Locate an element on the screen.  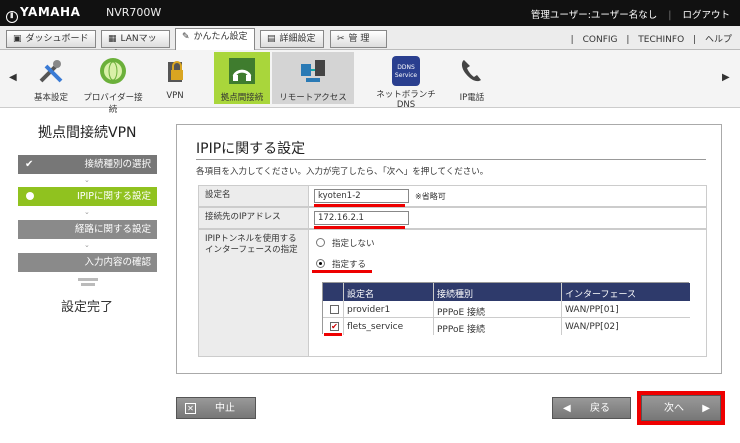
cancel-button: ✕ 中止 is located at coordinates (216, 408).